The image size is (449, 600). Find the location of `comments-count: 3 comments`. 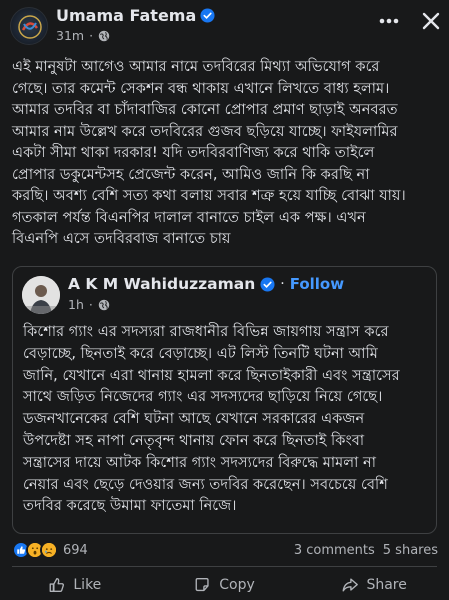

comments-count: 3 comments is located at coordinates (334, 550).